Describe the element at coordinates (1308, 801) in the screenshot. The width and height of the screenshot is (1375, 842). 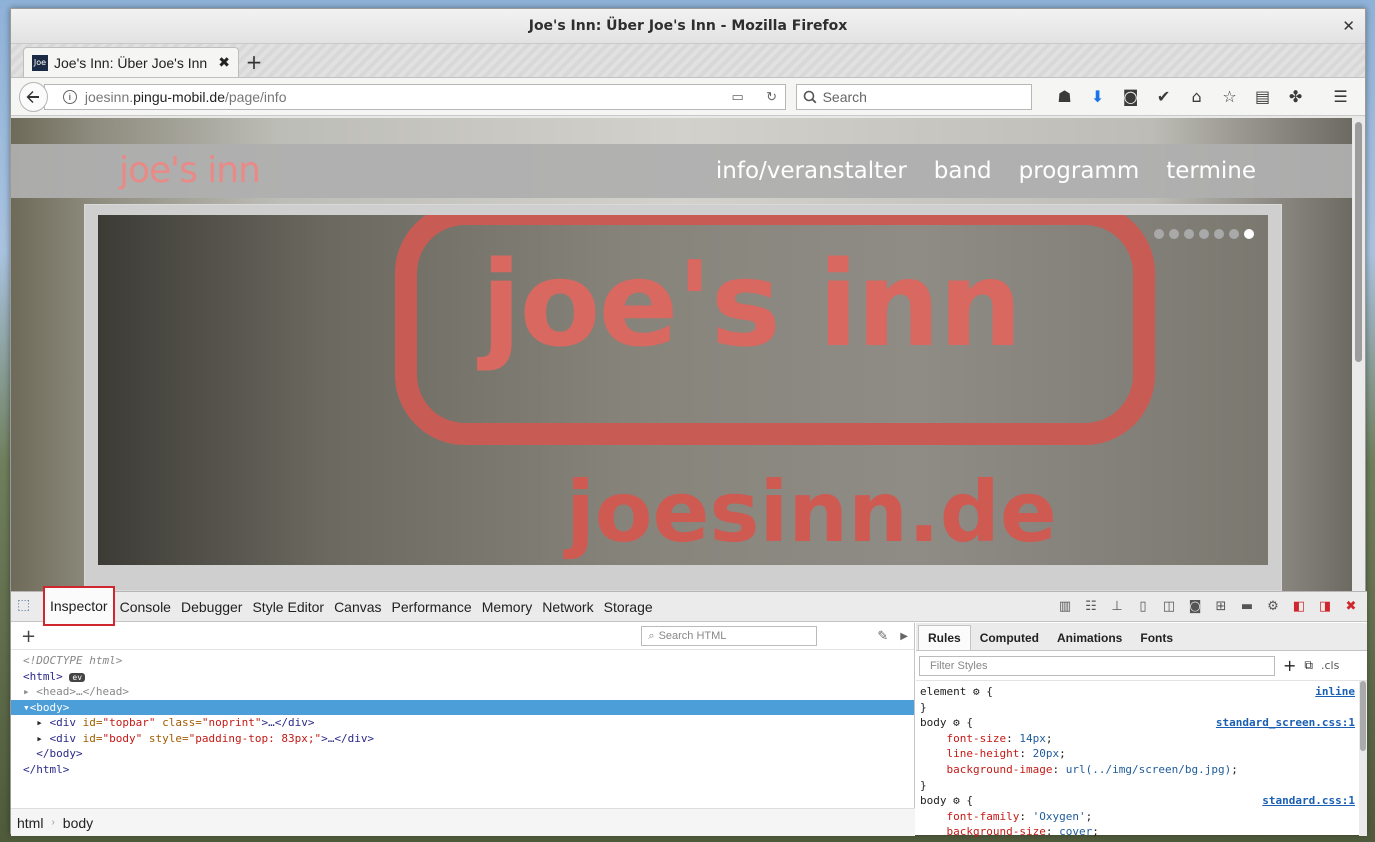
I see `rule-source: standard.css:1` at that location.